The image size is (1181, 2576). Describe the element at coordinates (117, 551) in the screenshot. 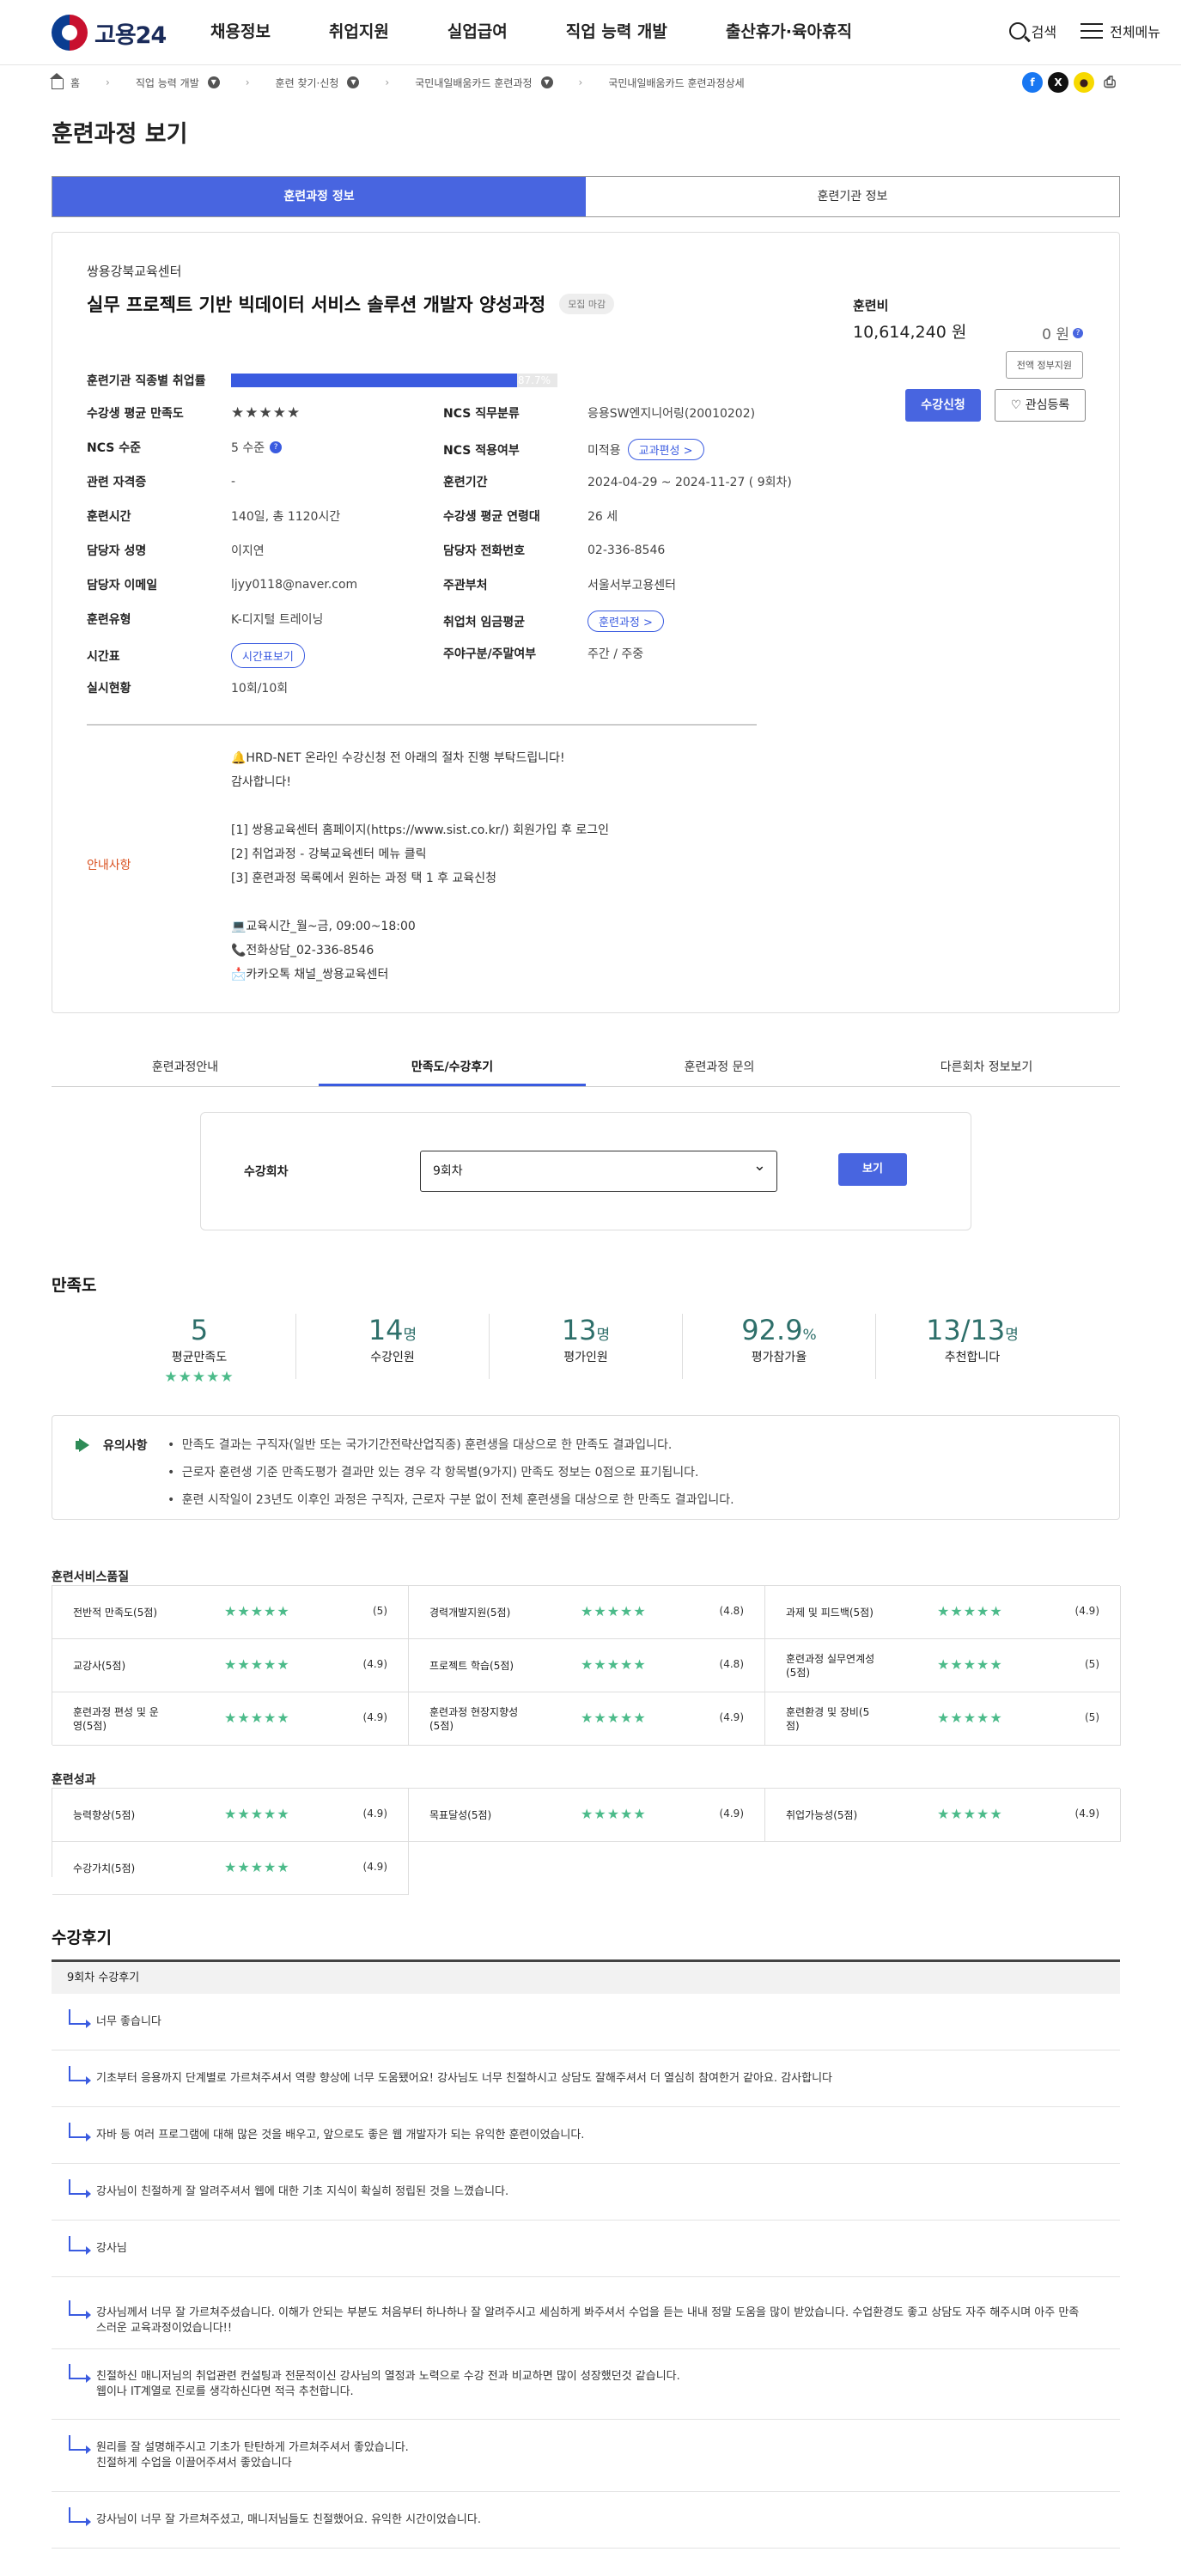

I see `field-label: 담당자 성명` at that location.